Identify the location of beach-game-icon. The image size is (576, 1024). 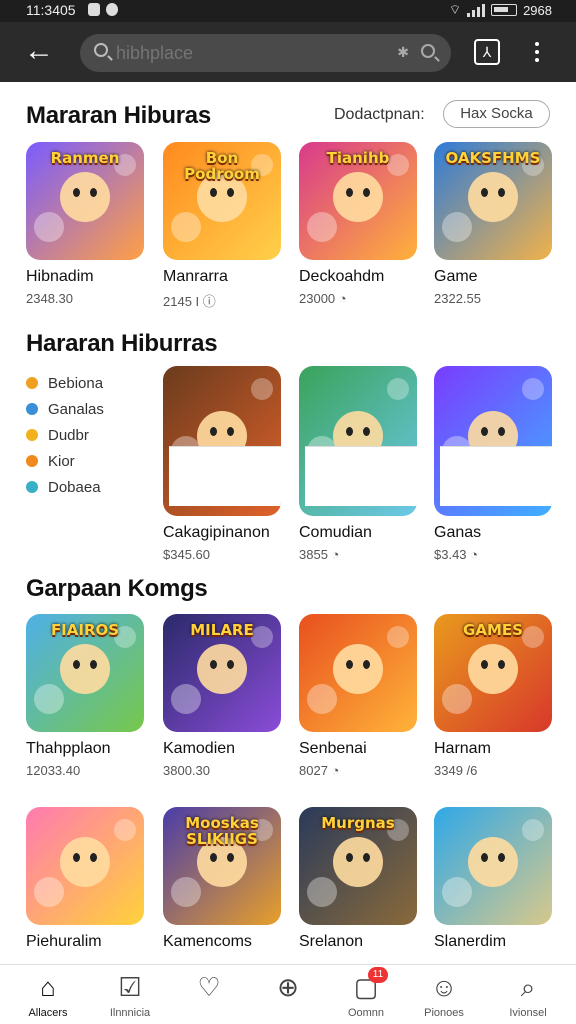
(493, 866).